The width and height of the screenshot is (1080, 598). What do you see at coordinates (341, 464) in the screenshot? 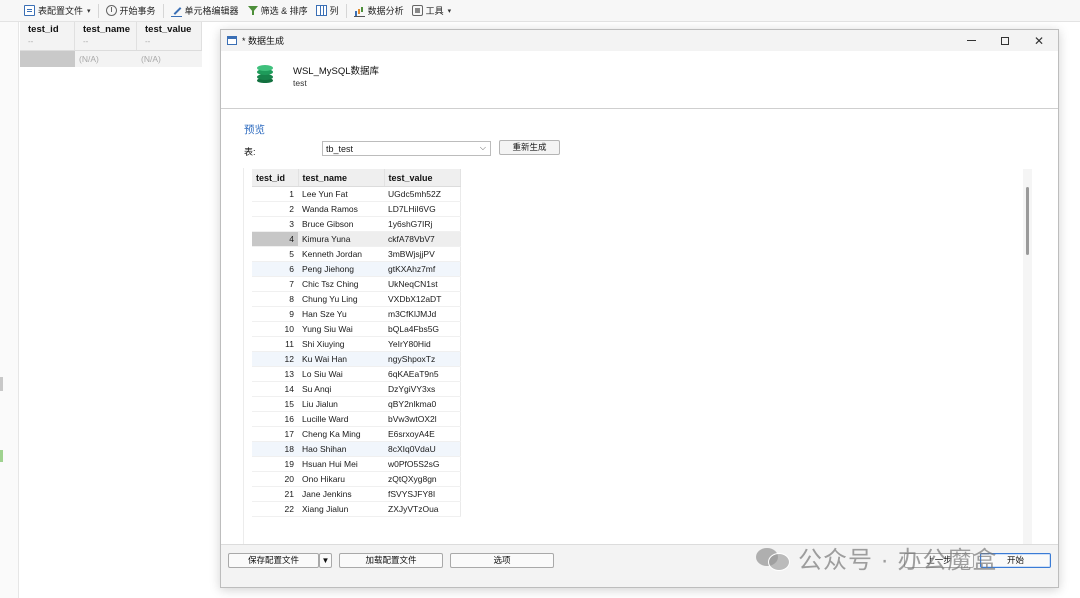
I see `table-cell: Hsuan Hui Mei` at bounding box center [341, 464].